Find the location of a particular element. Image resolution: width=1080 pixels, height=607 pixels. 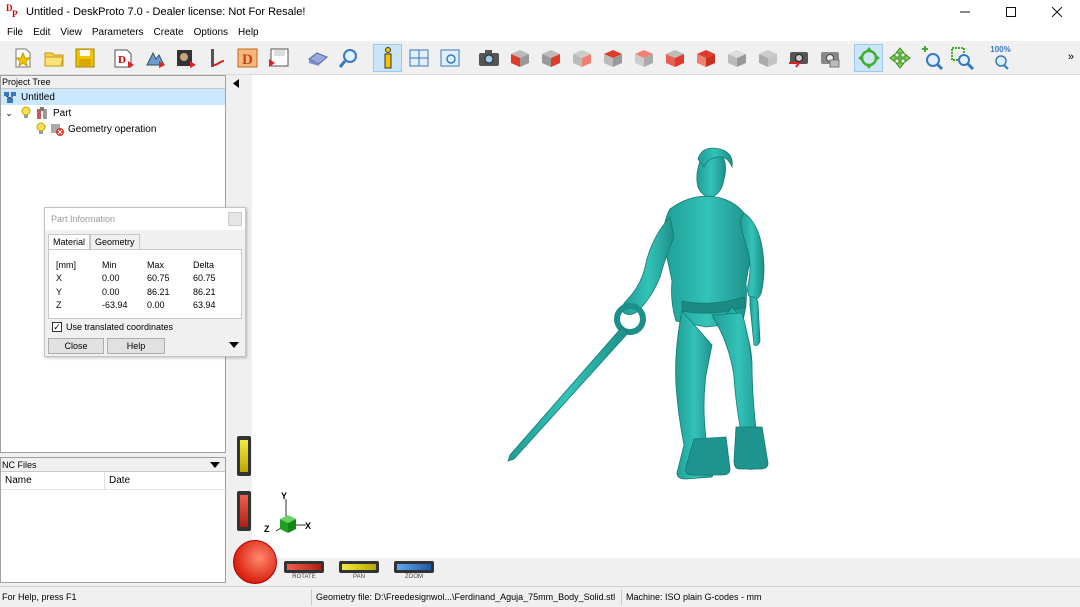

zoom-control is located at coordinates (414, 567).